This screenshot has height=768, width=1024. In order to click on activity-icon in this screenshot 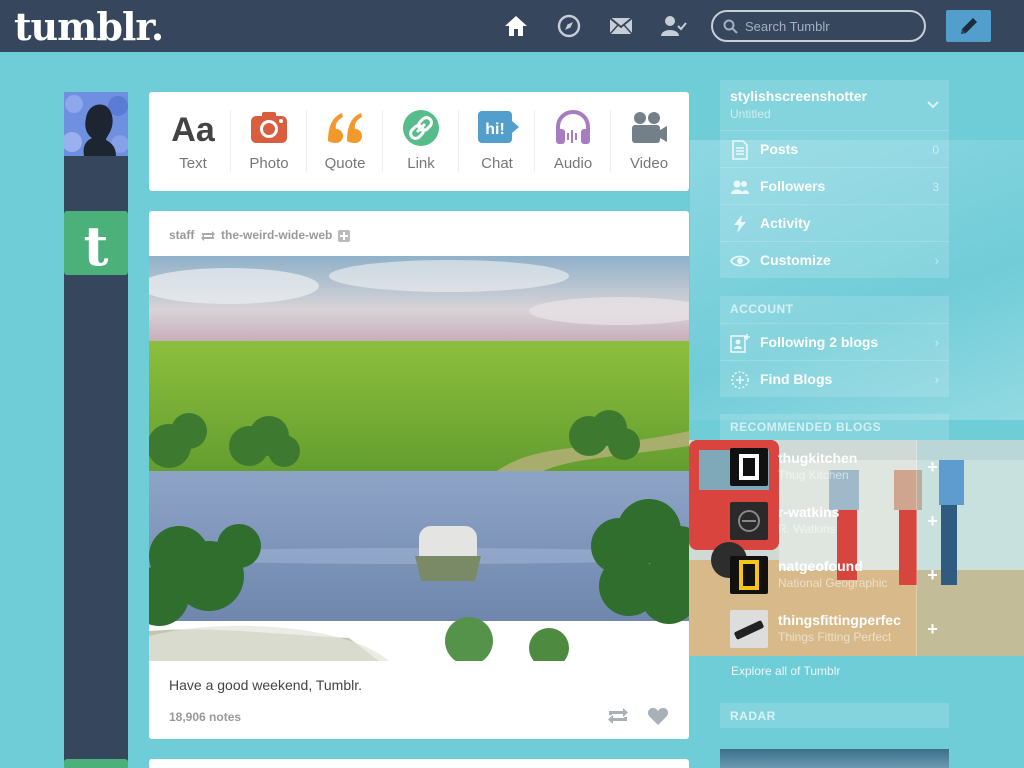, I will do `click(740, 224)`.